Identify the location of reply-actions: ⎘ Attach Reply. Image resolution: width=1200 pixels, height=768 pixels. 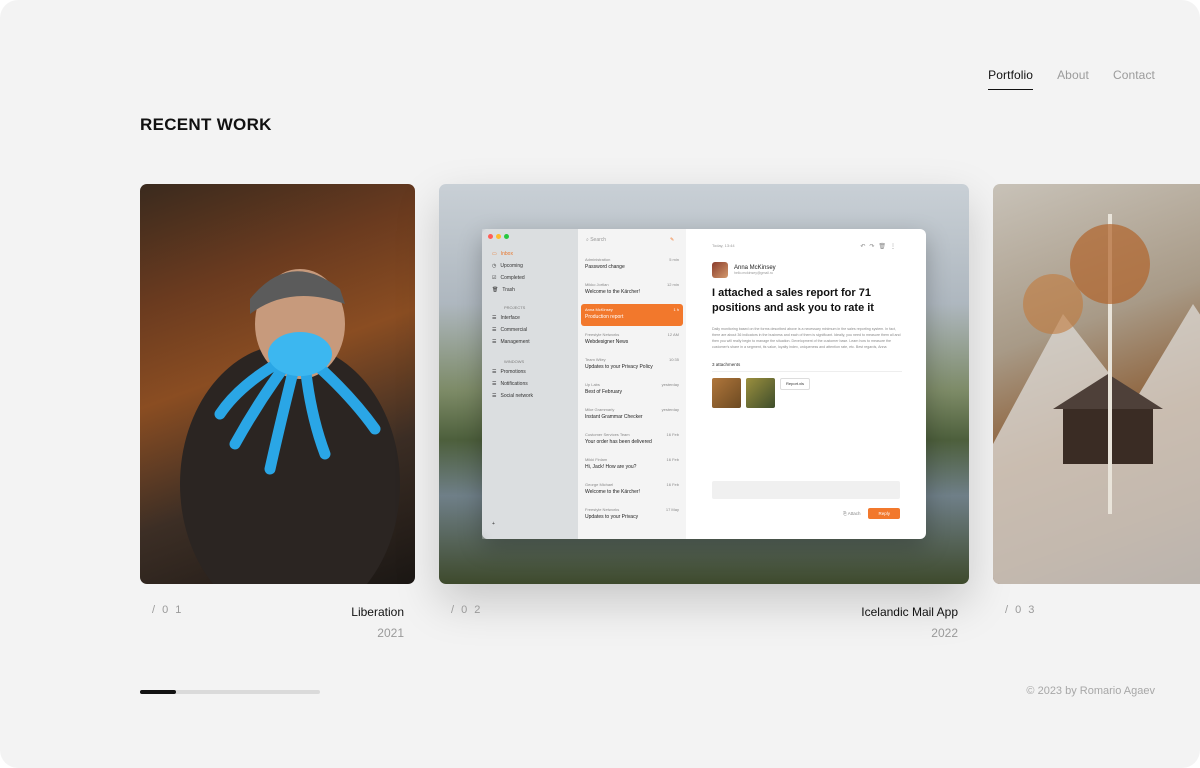
(871, 513).